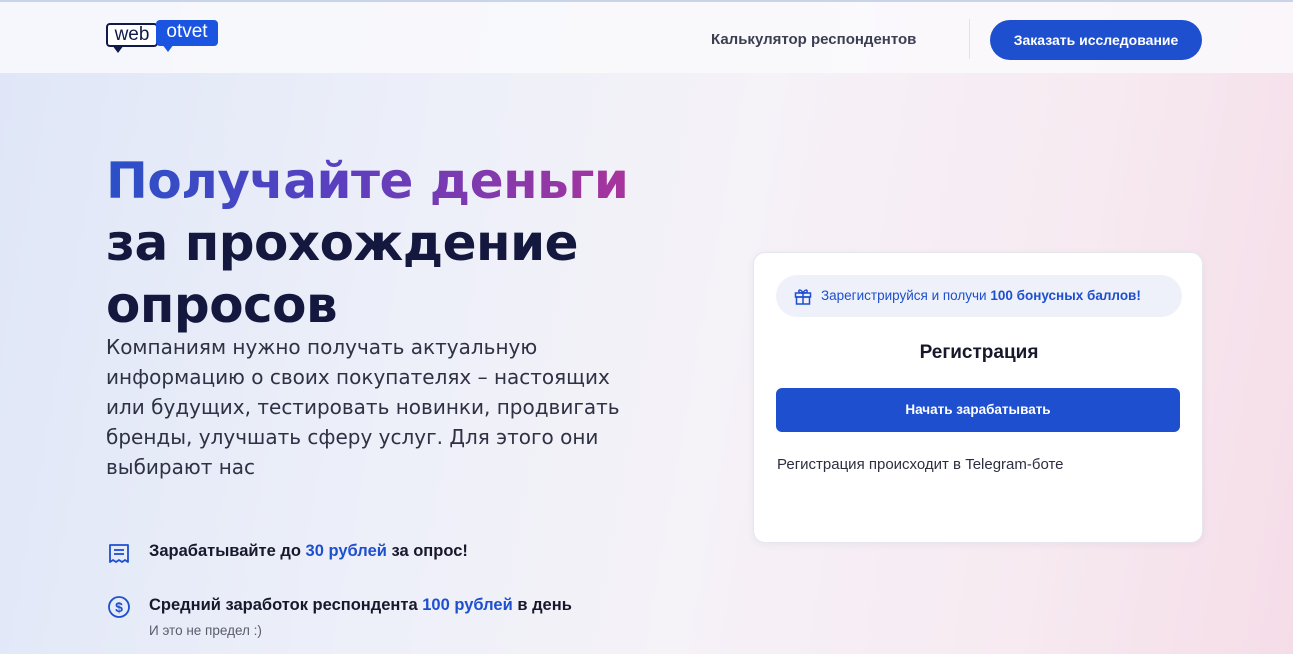 The image size is (1293, 654). I want to click on registration-title: Регистрация, so click(979, 352).